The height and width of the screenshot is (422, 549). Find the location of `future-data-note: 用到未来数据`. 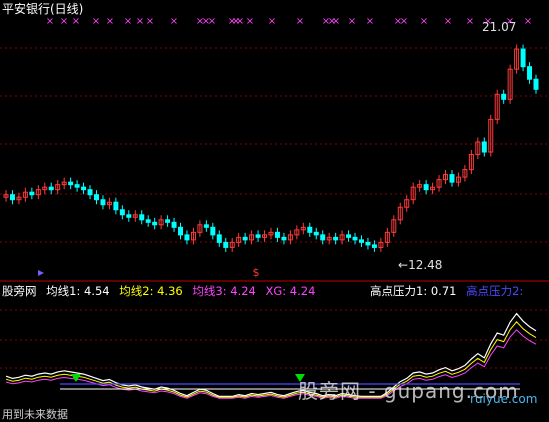

future-data-note: 用到未来数据 is located at coordinates (35, 414).